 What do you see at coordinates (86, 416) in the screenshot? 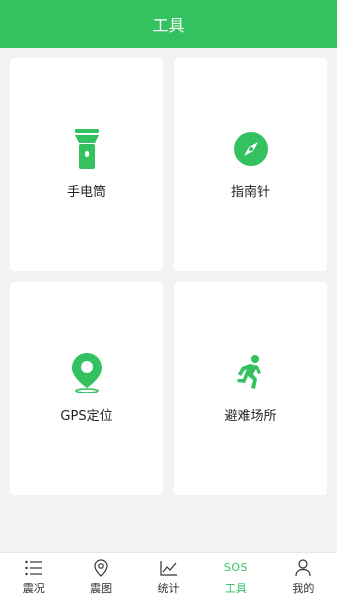
I see `tool-label: GPS定位` at bounding box center [86, 416].